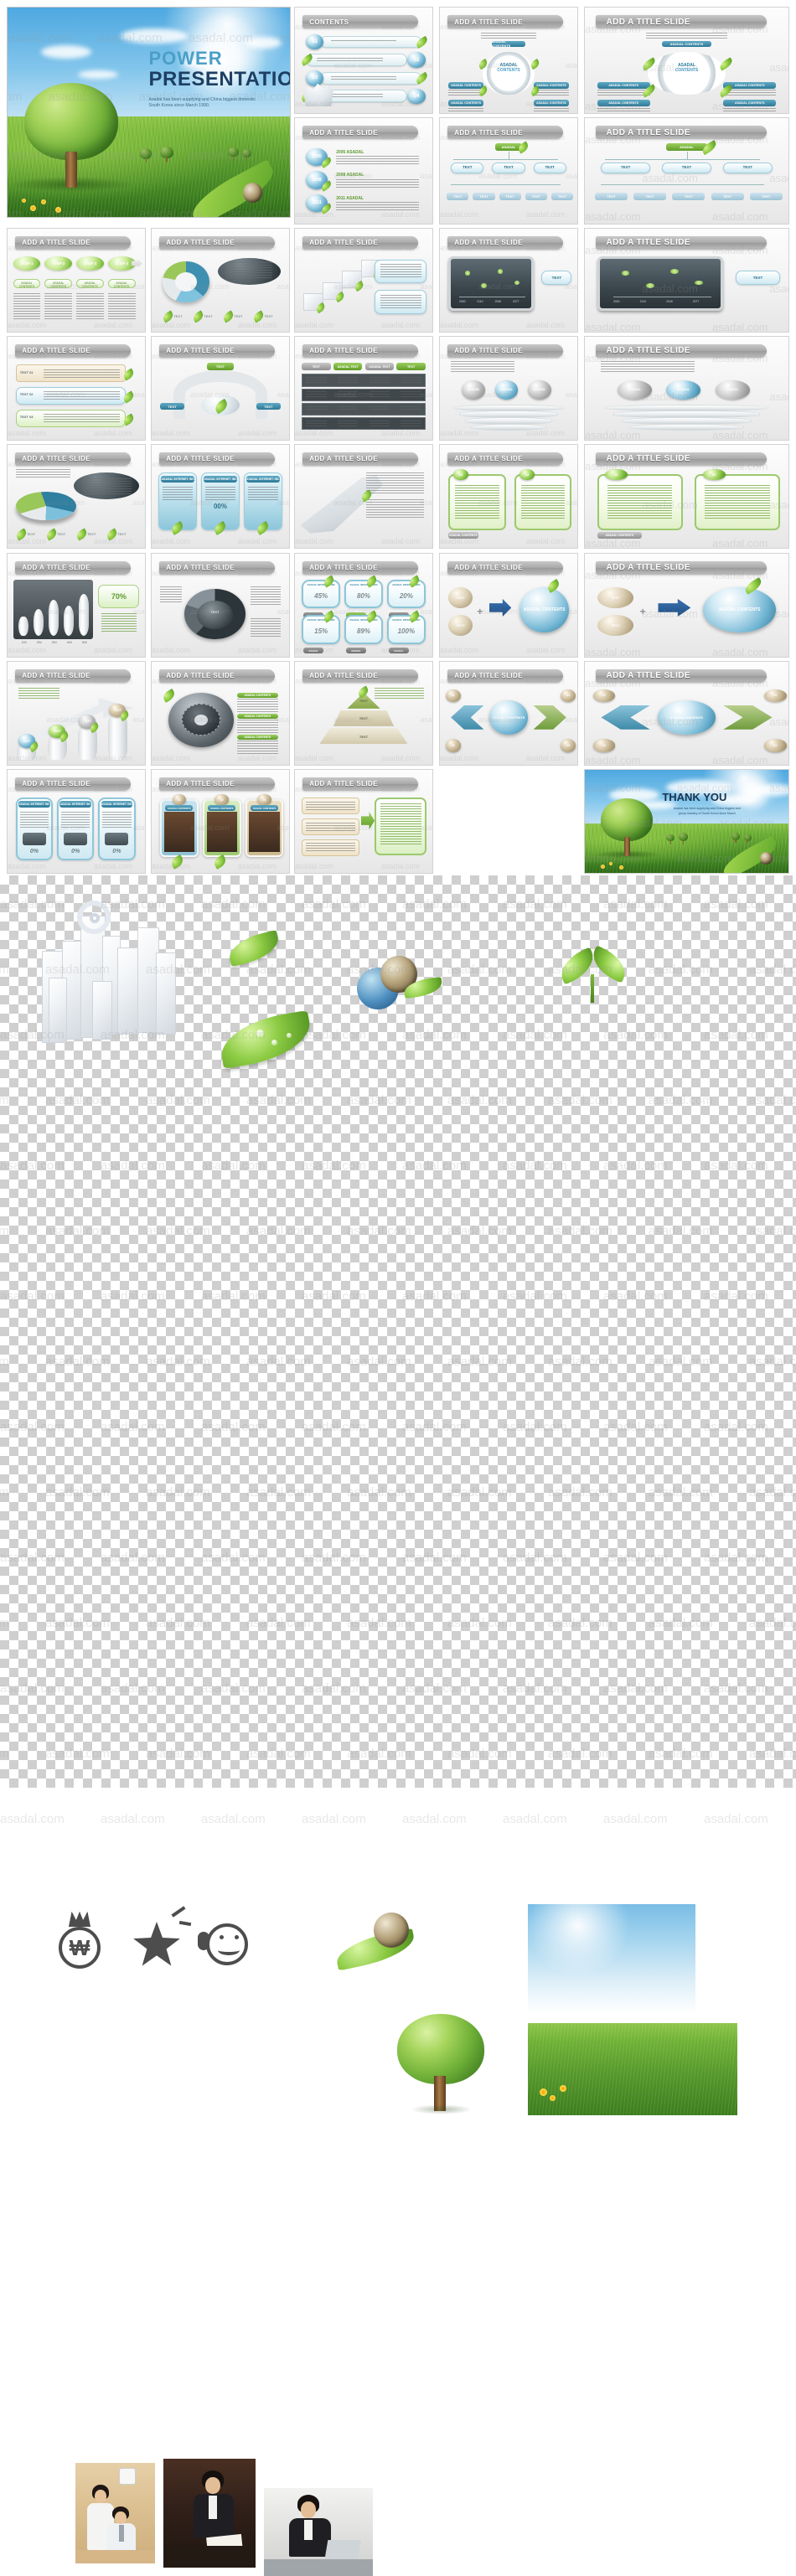  Describe the element at coordinates (315, 78) in the screenshot. I see `contents-number-3: 03` at that location.